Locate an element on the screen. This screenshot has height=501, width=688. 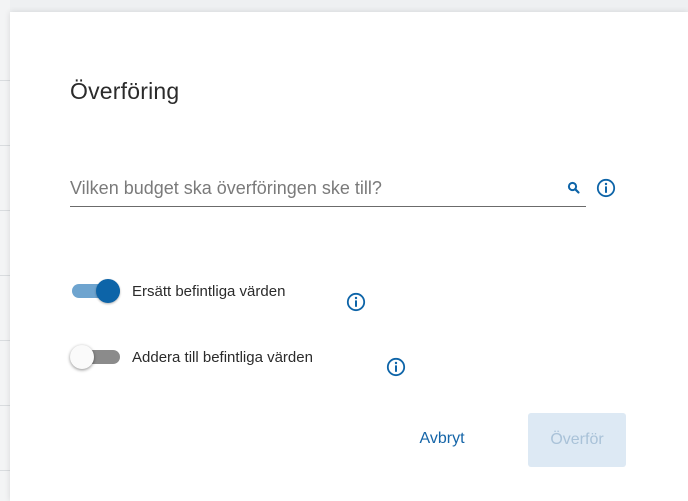
add-info-icon is located at coordinates (396, 367).